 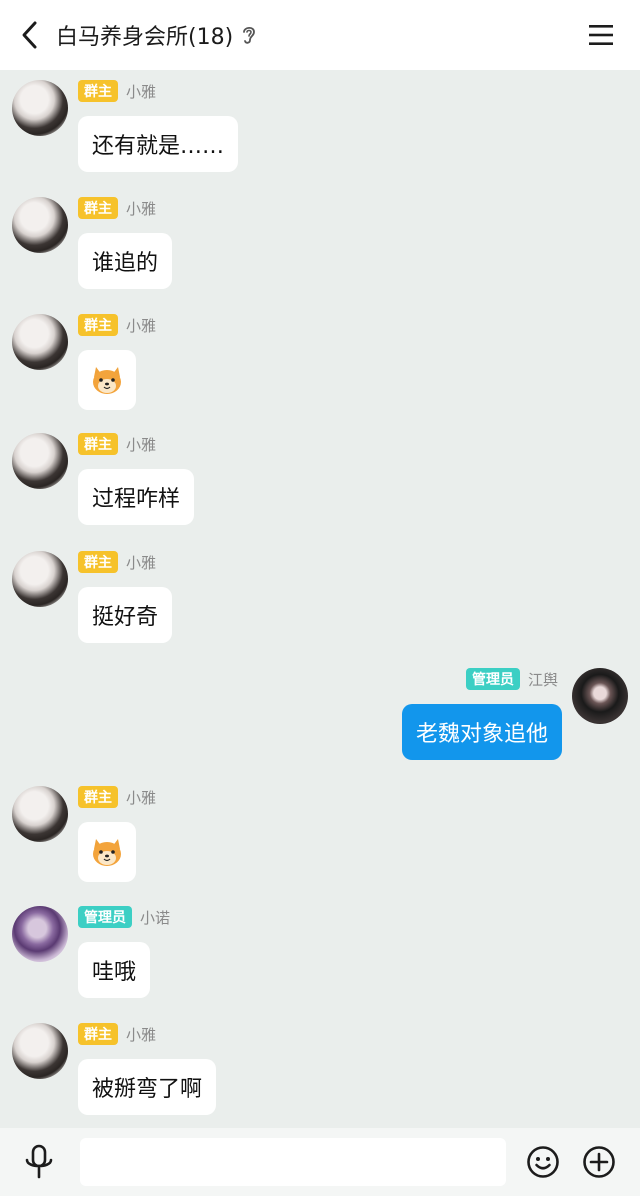 What do you see at coordinates (481, 732) in the screenshot?
I see `message-bubble: 老魏对象追他` at bounding box center [481, 732].